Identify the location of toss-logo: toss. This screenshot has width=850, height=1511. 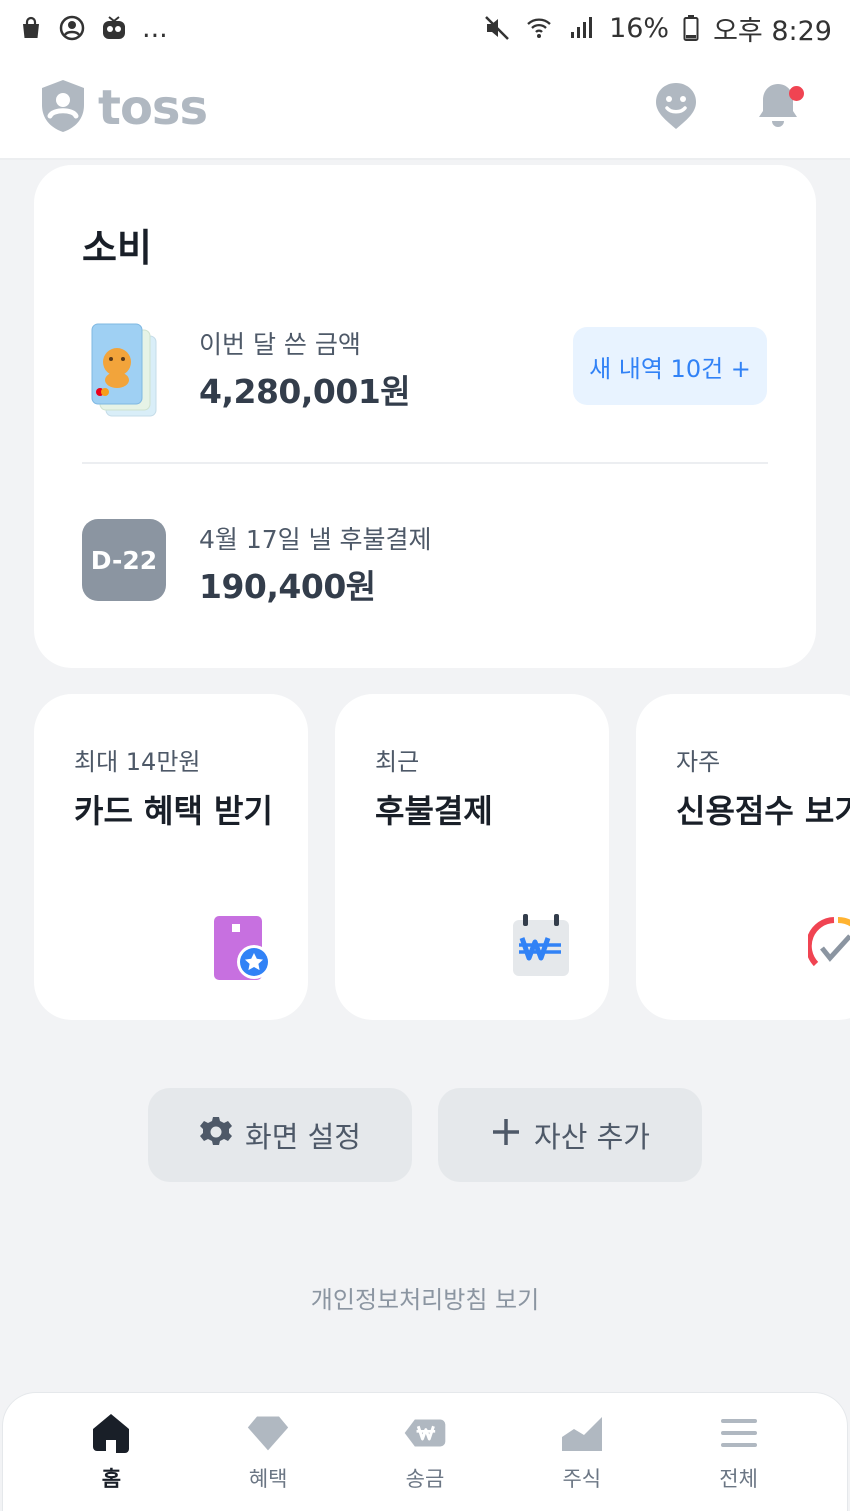
(123, 108).